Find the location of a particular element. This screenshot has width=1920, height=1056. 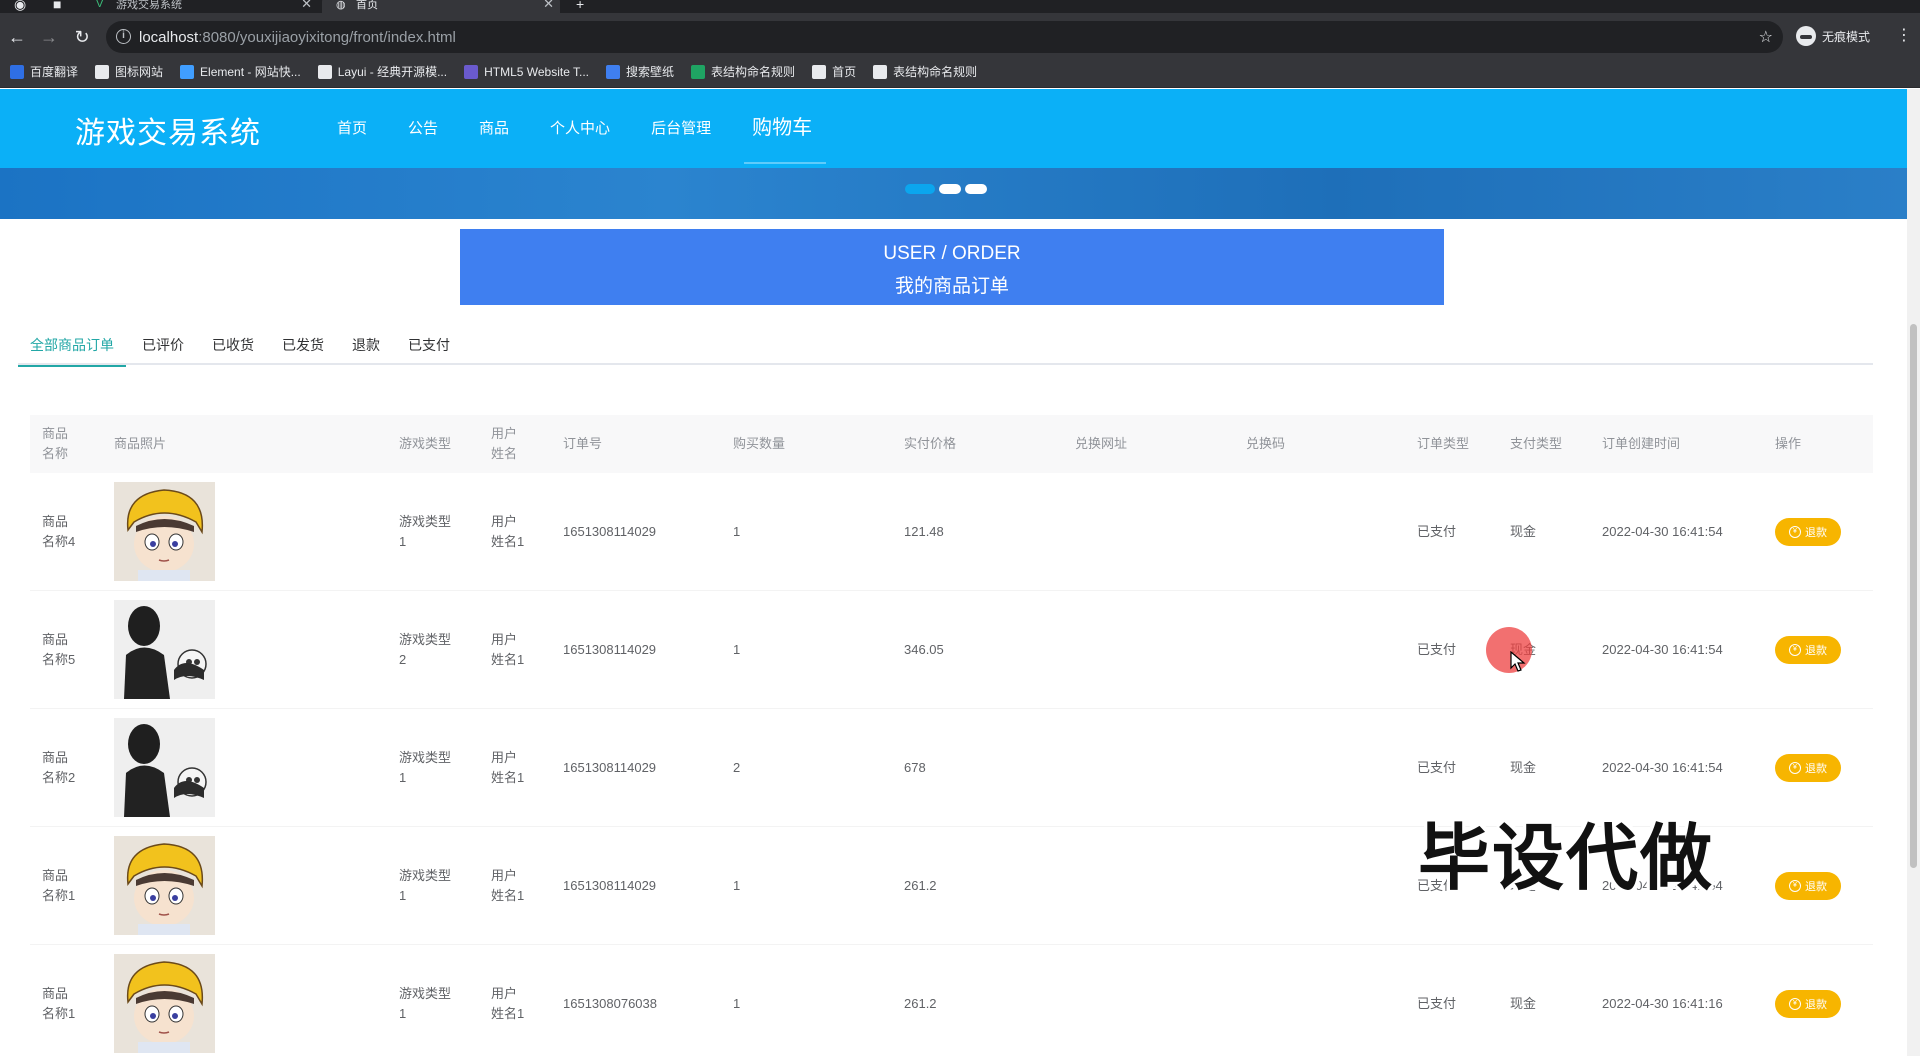

back-icon: ← is located at coordinates (17, 37).